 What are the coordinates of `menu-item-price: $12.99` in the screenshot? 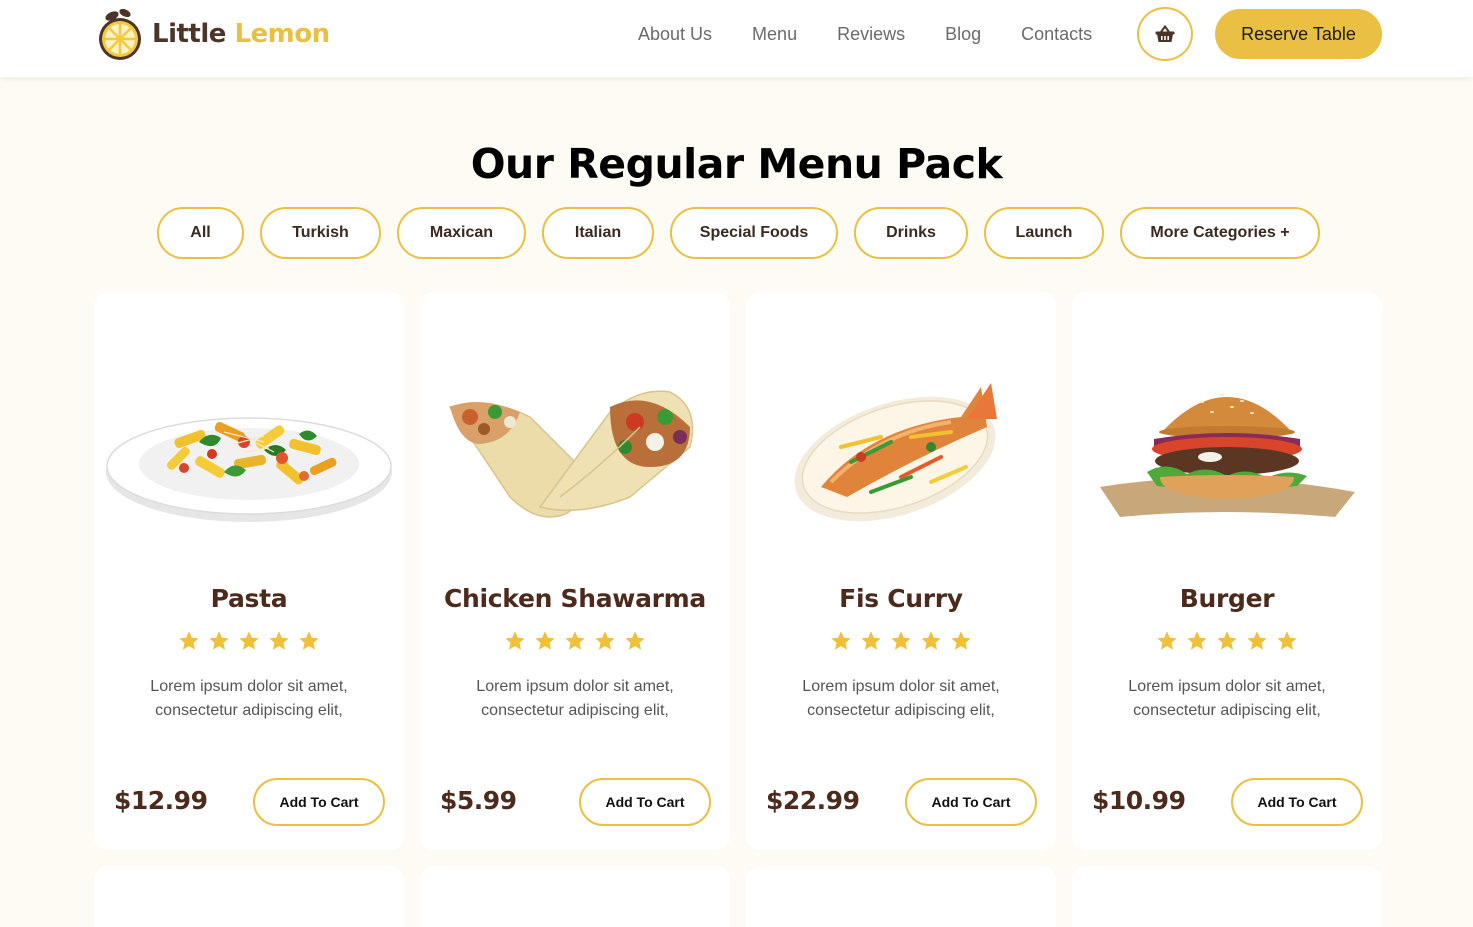 It's located at (161, 800).